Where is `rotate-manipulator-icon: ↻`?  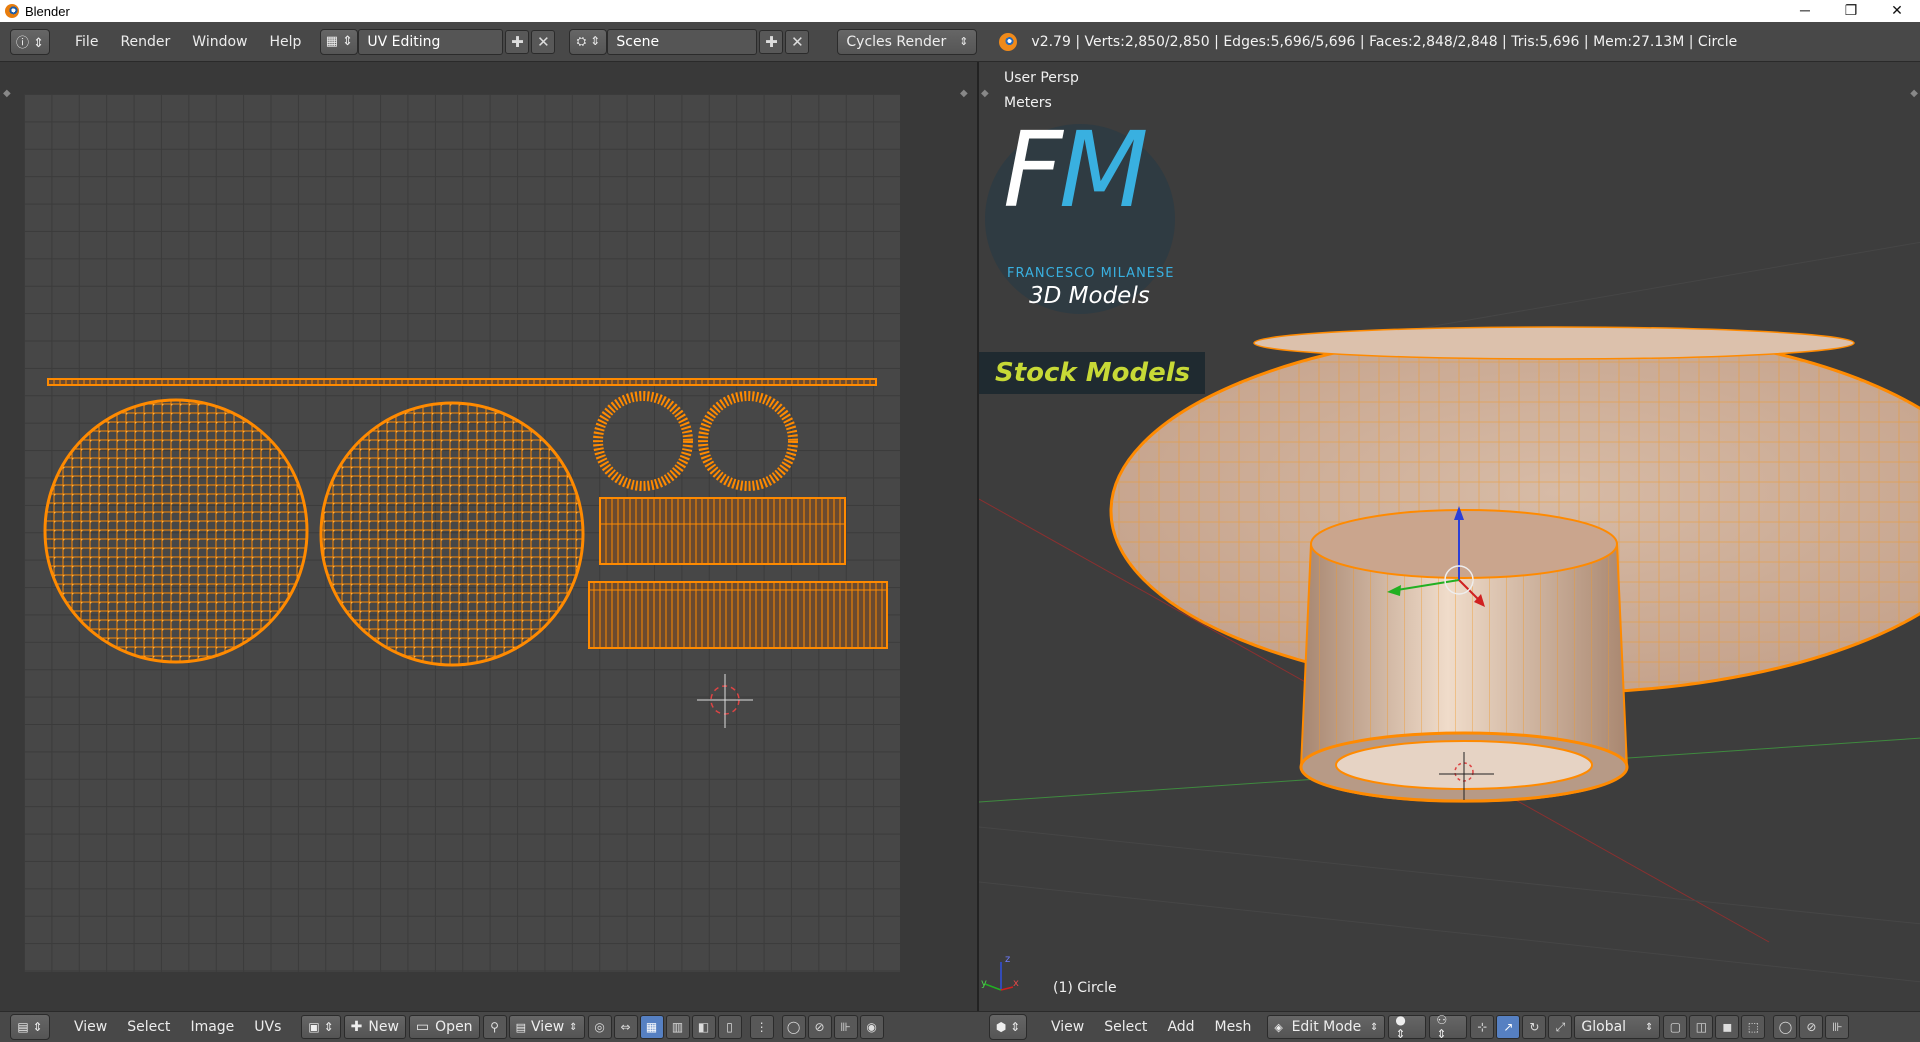 rotate-manipulator-icon: ↻ is located at coordinates (1534, 1027).